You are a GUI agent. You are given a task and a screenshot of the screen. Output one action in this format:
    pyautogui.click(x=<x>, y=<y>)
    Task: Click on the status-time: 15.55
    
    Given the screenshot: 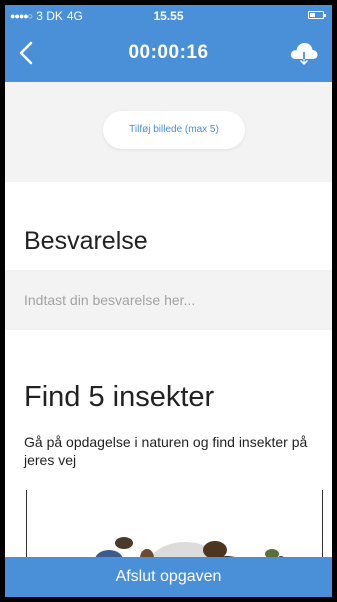 What is the action you would take?
    pyautogui.click(x=168, y=16)
    